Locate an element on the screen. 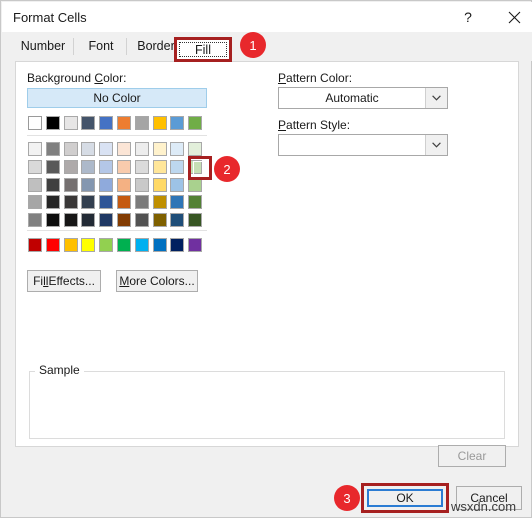 This screenshot has width=532, height=518. tab-number: Number is located at coordinates (43, 46).